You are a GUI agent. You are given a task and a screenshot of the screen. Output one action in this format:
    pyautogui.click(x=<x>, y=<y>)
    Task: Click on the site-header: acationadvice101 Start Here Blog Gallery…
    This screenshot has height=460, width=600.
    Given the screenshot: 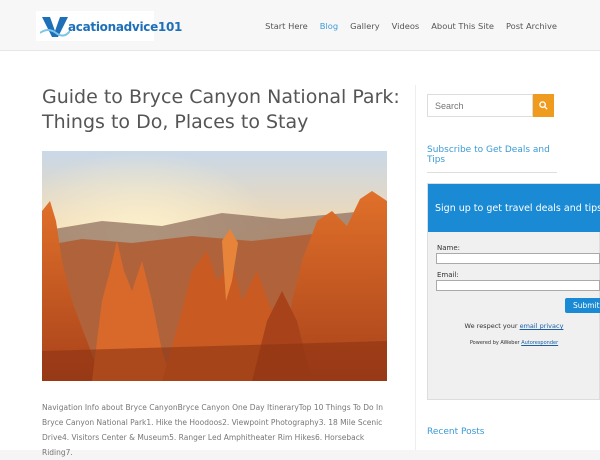 What is the action you would take?
    pyautogui.click(x=300, y=25)
    